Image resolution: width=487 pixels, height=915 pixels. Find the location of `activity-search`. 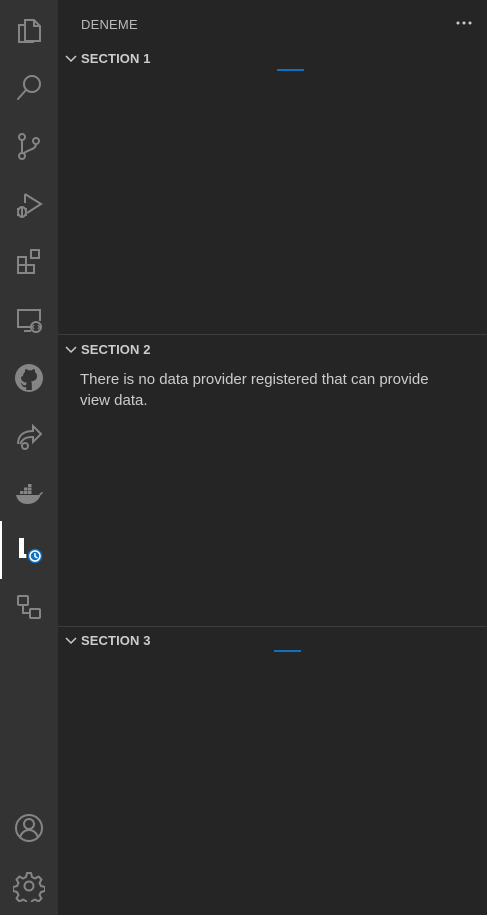

activity-search is located at coordinates (29, 88).